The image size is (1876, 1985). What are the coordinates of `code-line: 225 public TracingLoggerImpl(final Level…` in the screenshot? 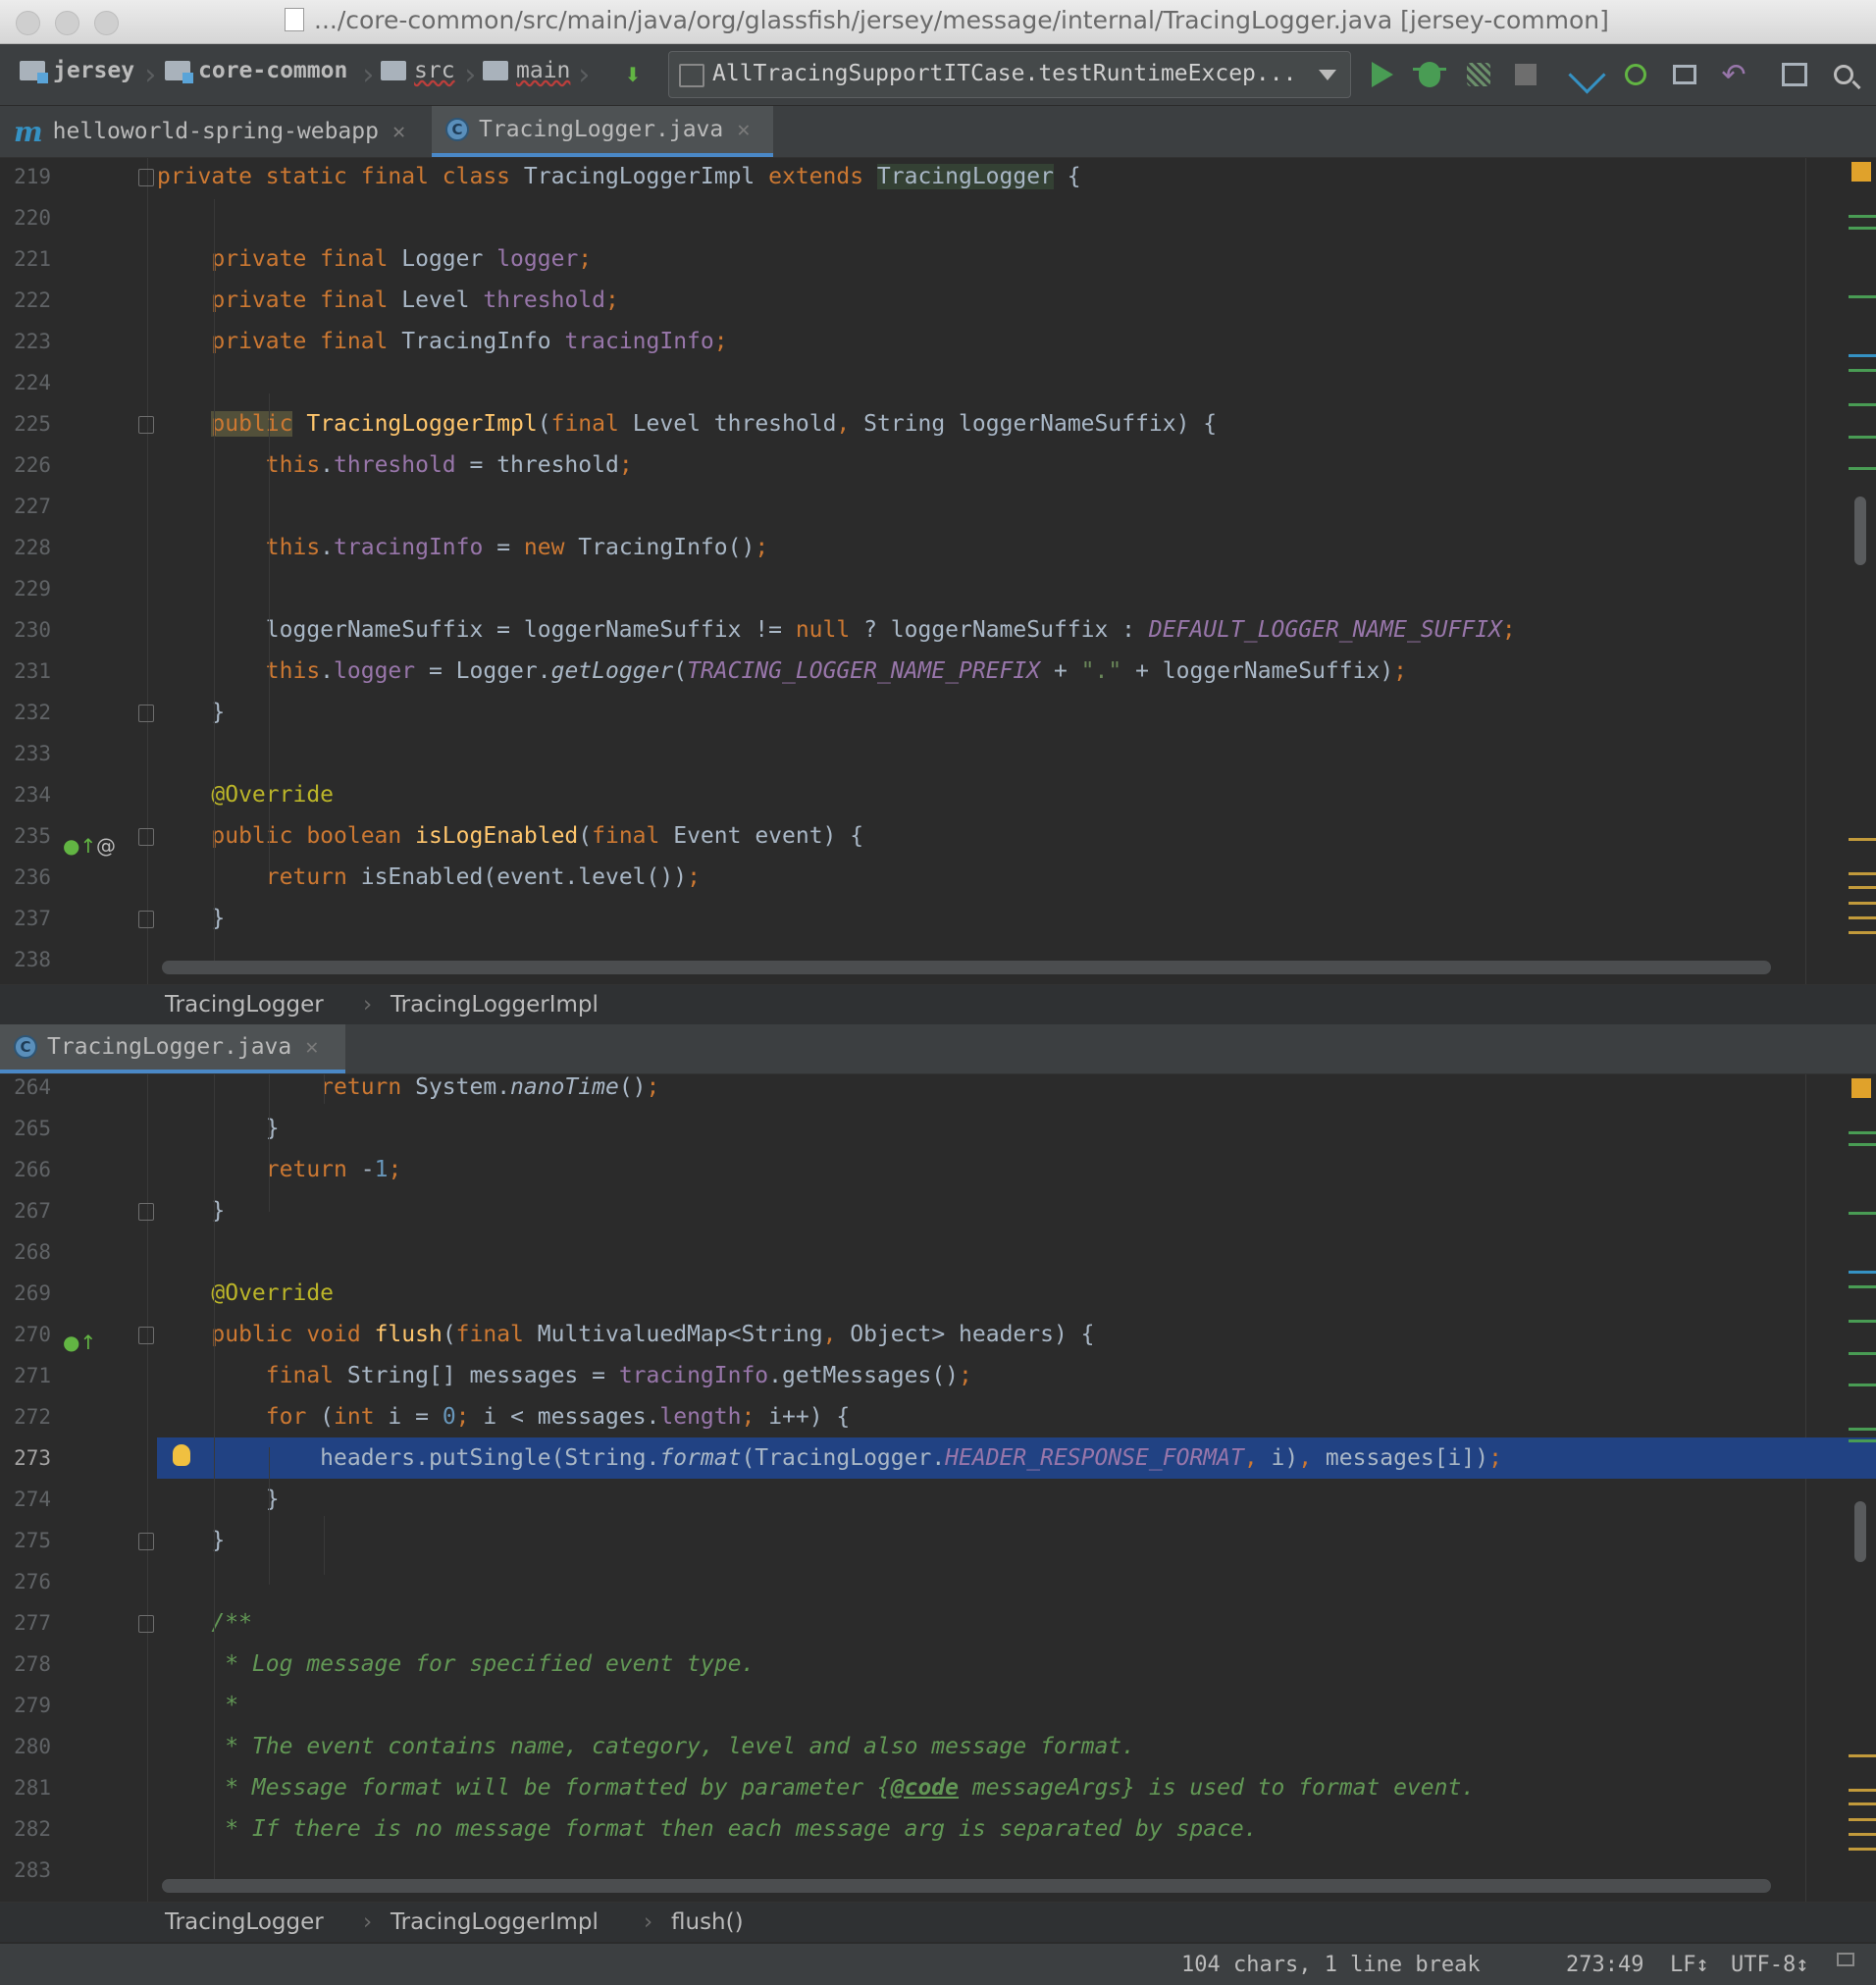 It's located at (902, 423).